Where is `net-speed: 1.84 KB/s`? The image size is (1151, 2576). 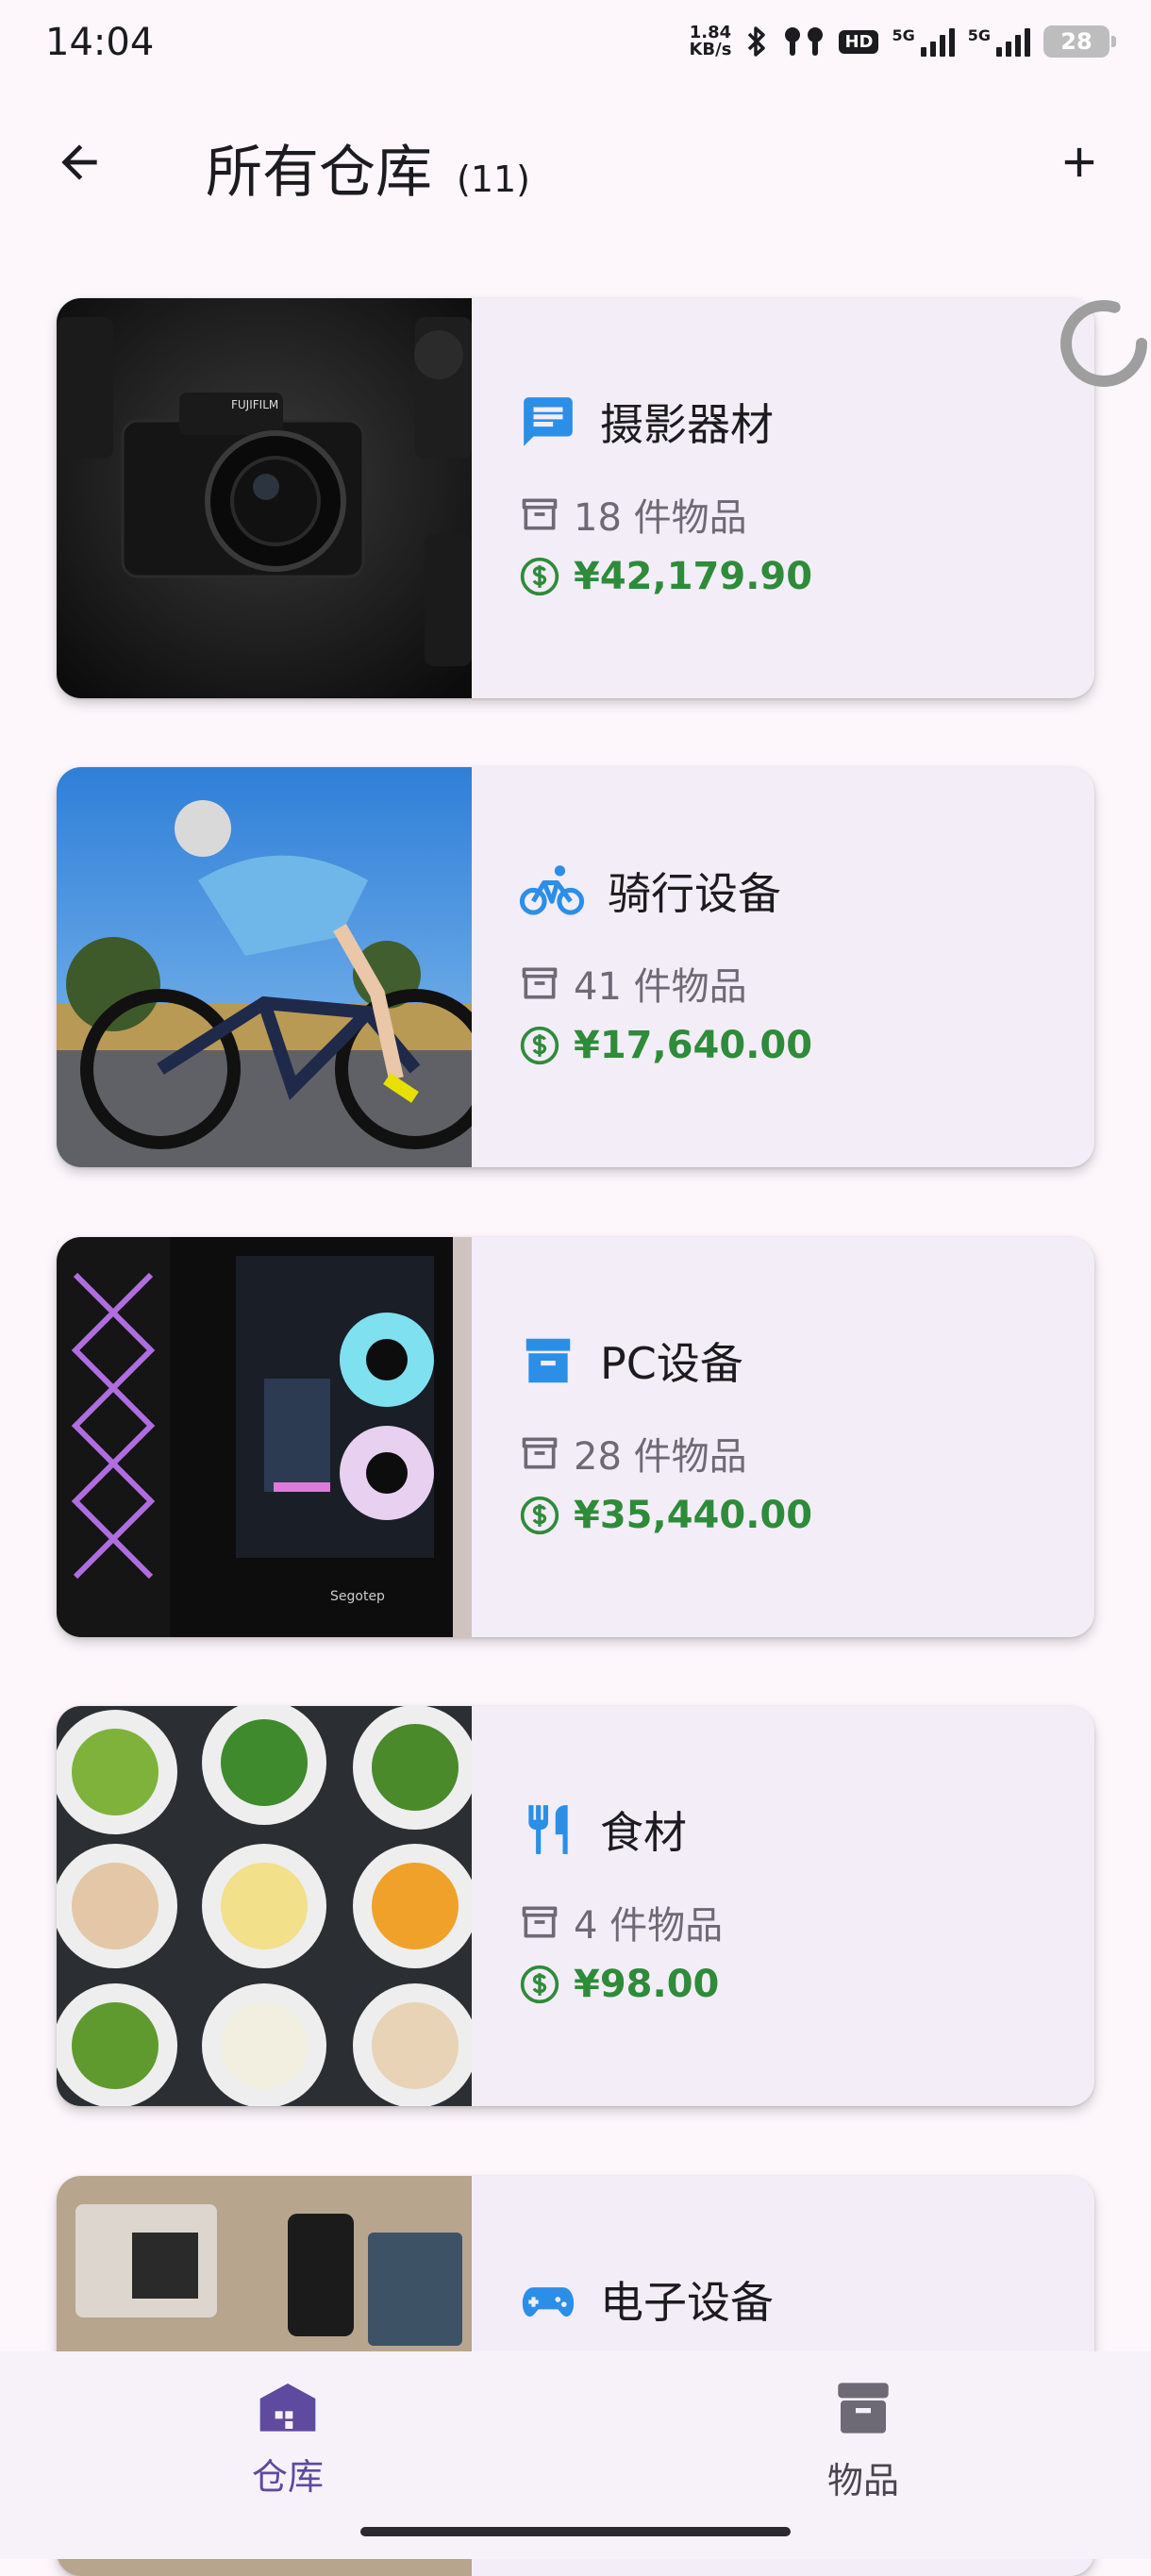
net-speed: 1.84 KB/s is located at coordinates (710, 42).